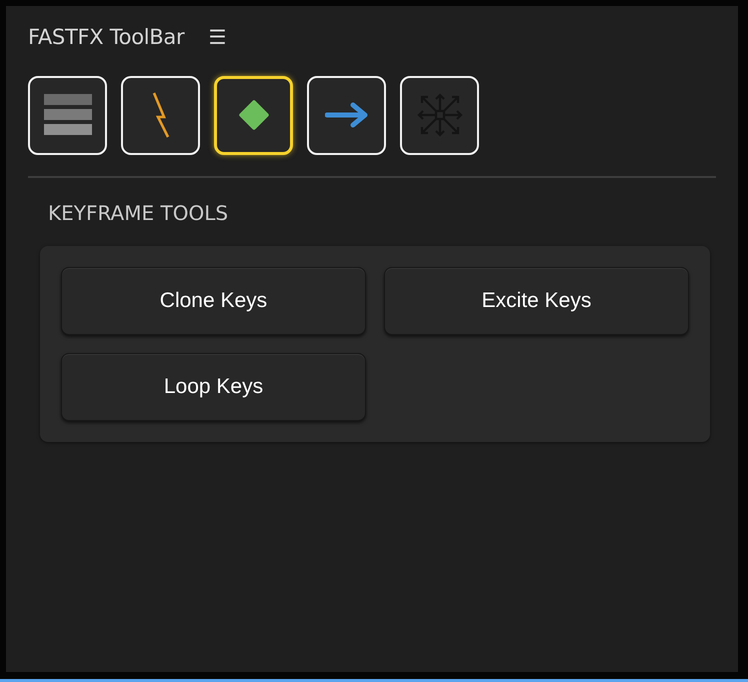 The image size is (748, 682). What do you see at coordinates (536, 300) in the screenshot?
I see `action-button: Excite Keys` at bounding box center [536, 300].